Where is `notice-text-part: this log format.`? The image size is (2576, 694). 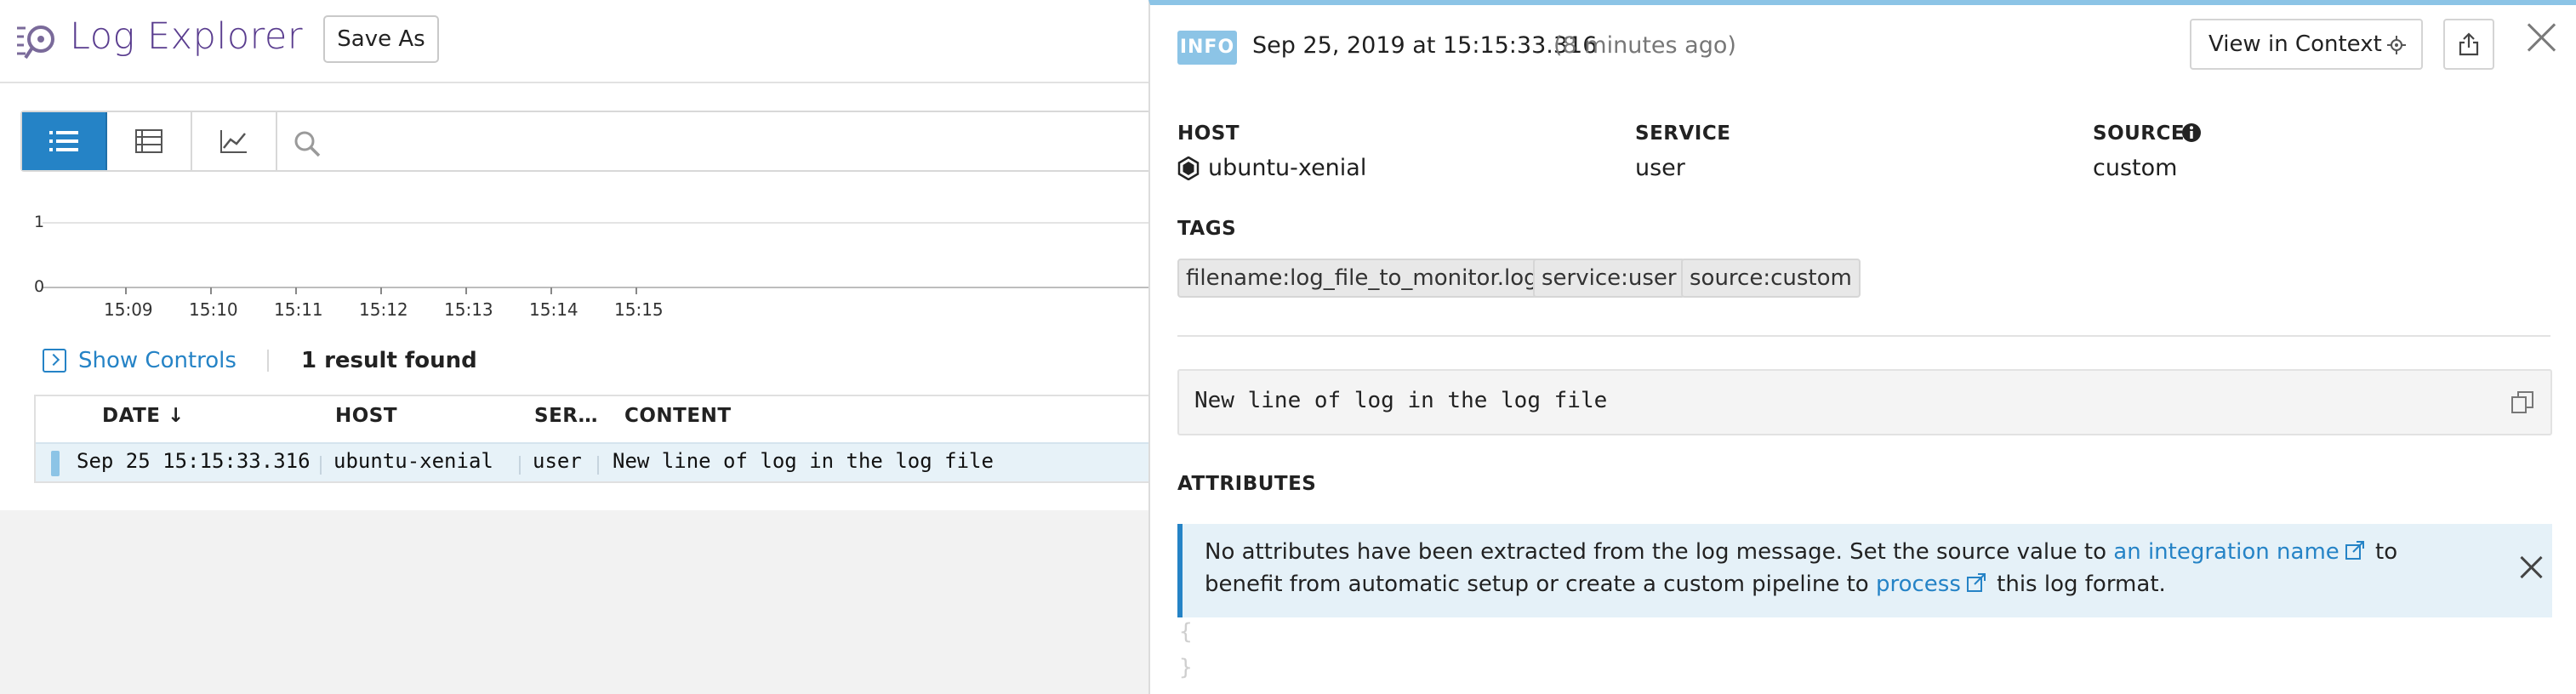 notice-text-part: this log format. is located at coordinates (2077, 584).